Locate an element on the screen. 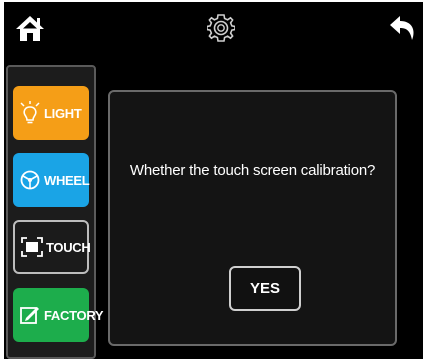  gear-icon is located at coordinates (221, 30).